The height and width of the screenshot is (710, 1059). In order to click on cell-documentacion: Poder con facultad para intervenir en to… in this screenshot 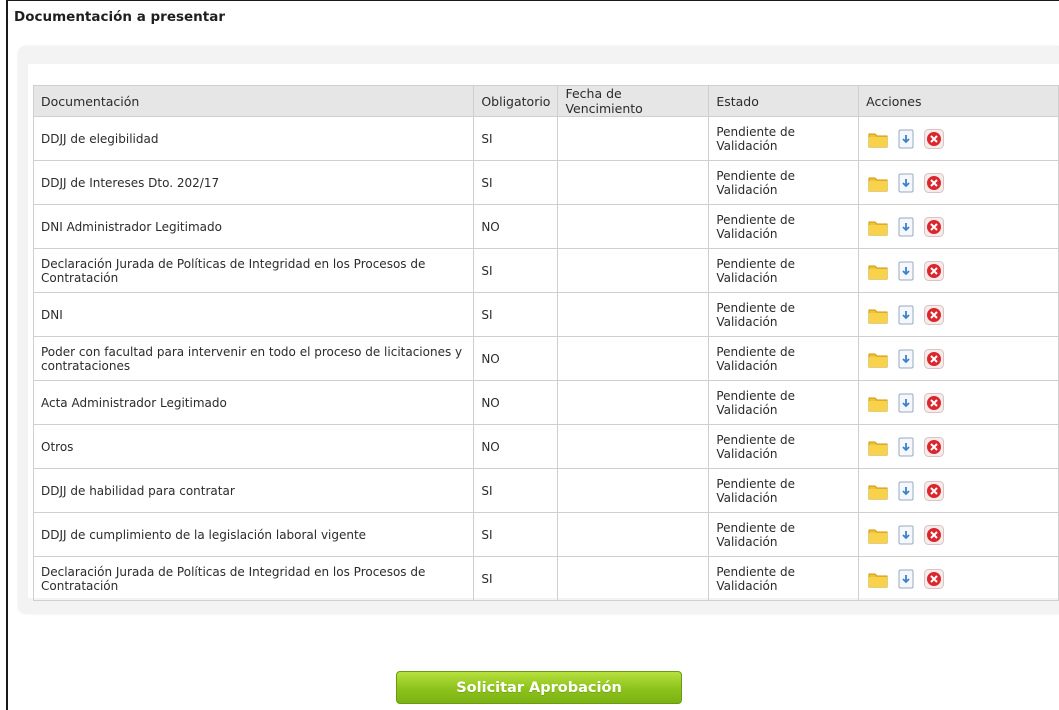, I will do `click(253, 358)`.